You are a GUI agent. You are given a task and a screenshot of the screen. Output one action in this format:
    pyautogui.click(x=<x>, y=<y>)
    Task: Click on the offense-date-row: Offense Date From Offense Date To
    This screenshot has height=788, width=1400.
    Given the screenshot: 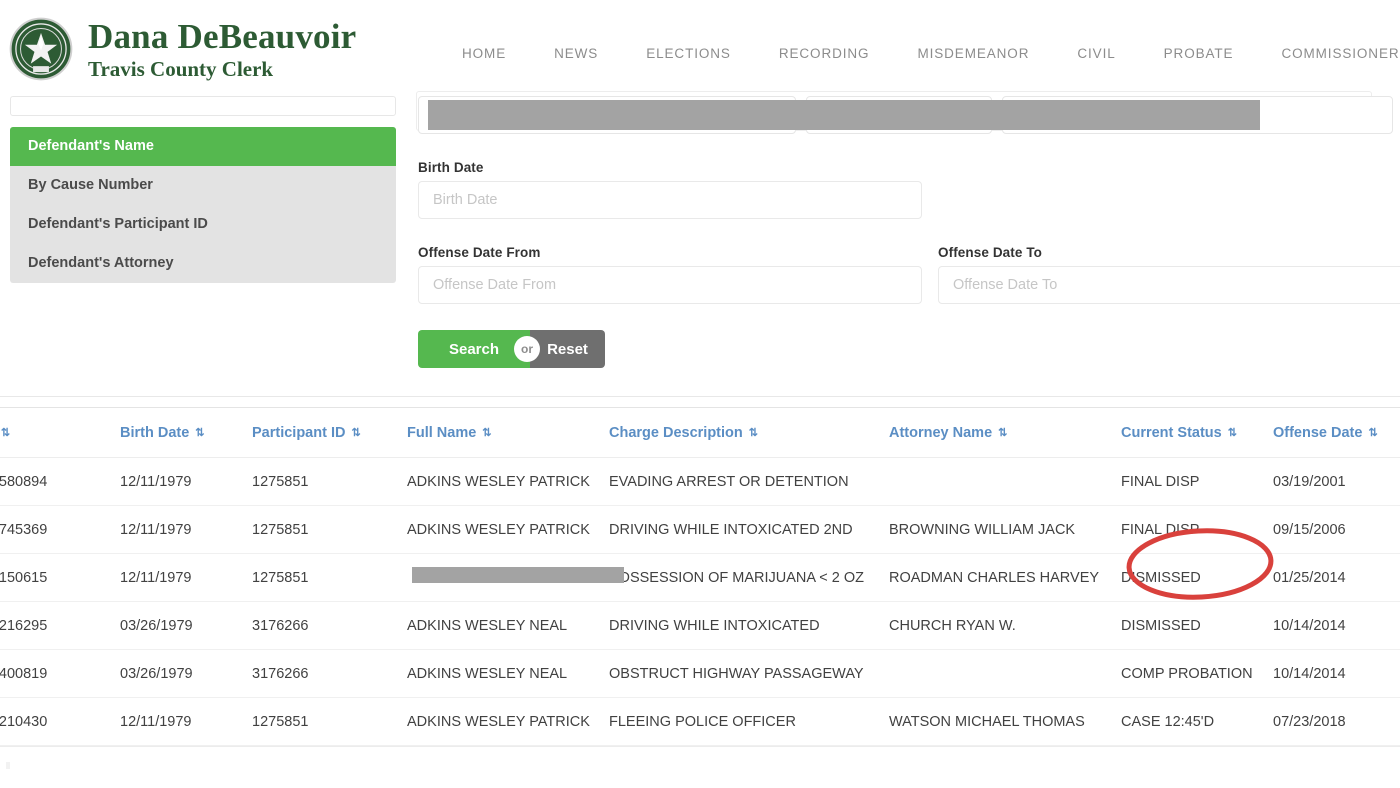 What is the action you would take?
    pyautogui.click(x=909, y=274)
    